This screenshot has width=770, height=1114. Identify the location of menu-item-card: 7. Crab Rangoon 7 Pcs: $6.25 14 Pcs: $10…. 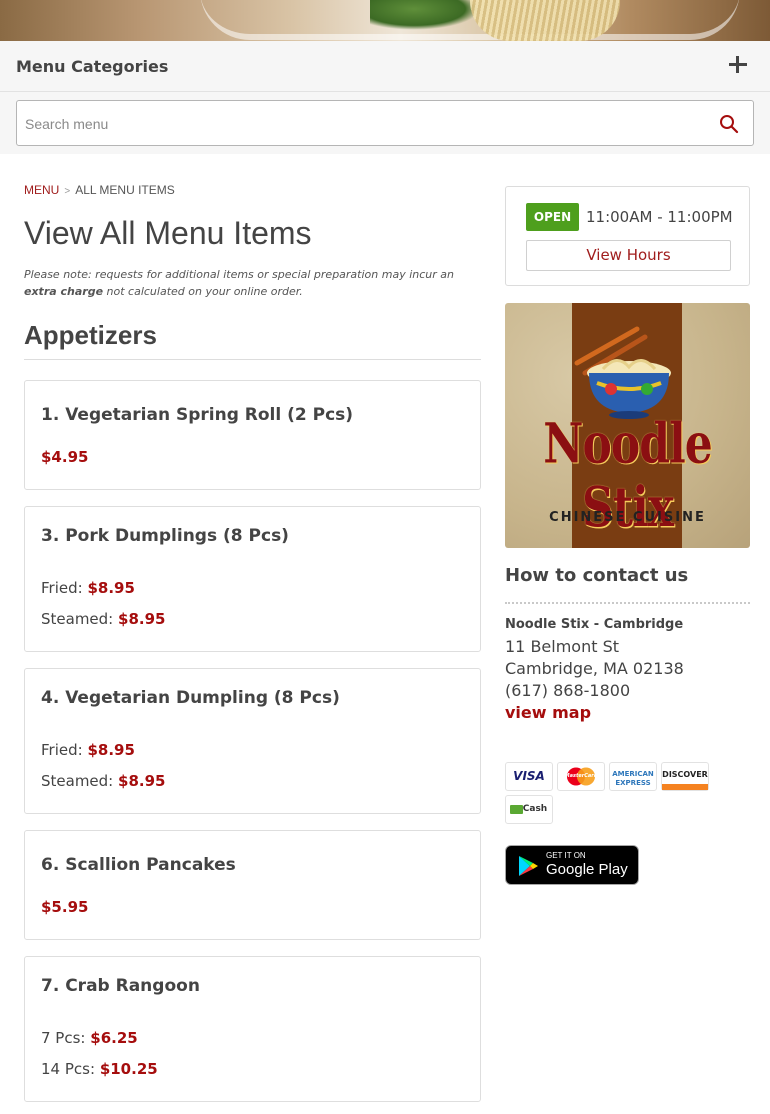
(252, 1029).